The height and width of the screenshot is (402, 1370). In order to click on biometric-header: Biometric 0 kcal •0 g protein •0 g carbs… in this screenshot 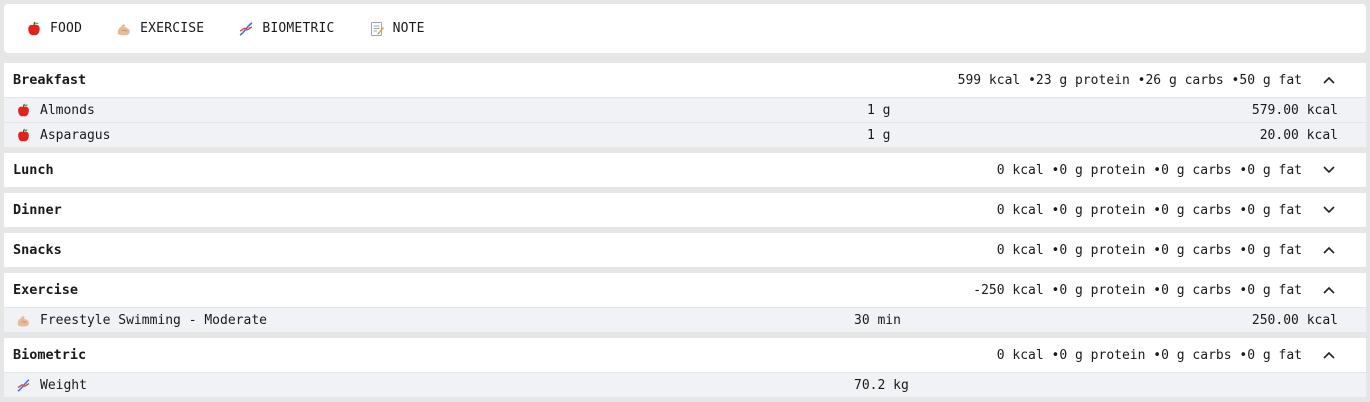, I will do `click(685, 355)`.